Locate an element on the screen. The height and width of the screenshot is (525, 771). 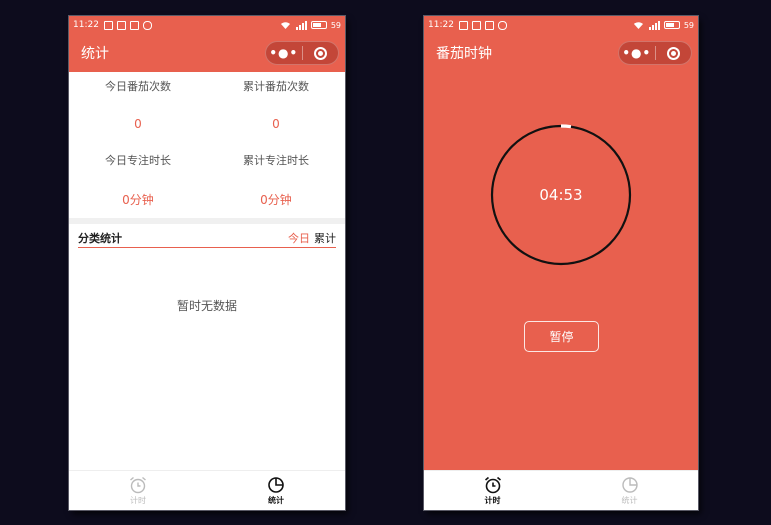
stat-label: 累计番茄次数 is located at coordinates (276, 86).